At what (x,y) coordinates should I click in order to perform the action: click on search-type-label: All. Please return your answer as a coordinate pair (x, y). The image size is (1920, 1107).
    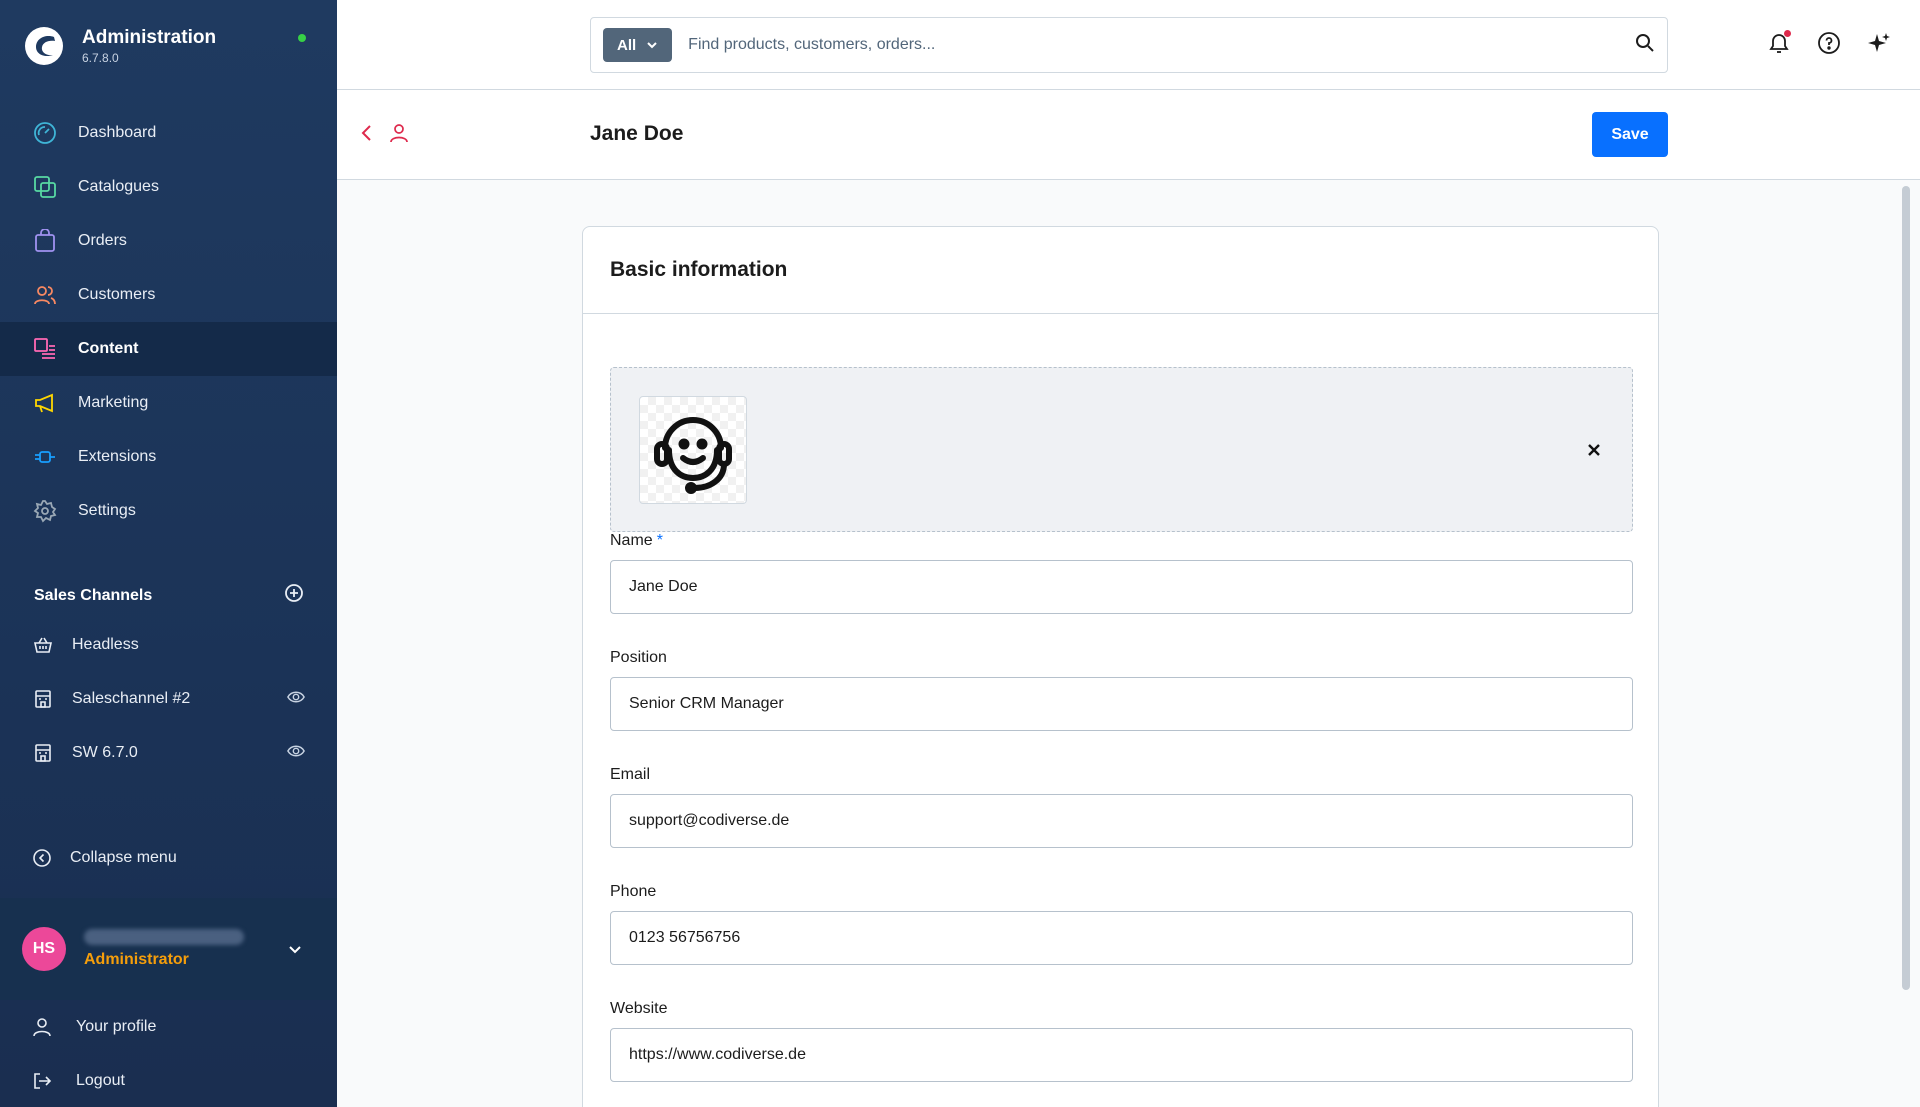
    Looking at the image, I should click on (627, 45).